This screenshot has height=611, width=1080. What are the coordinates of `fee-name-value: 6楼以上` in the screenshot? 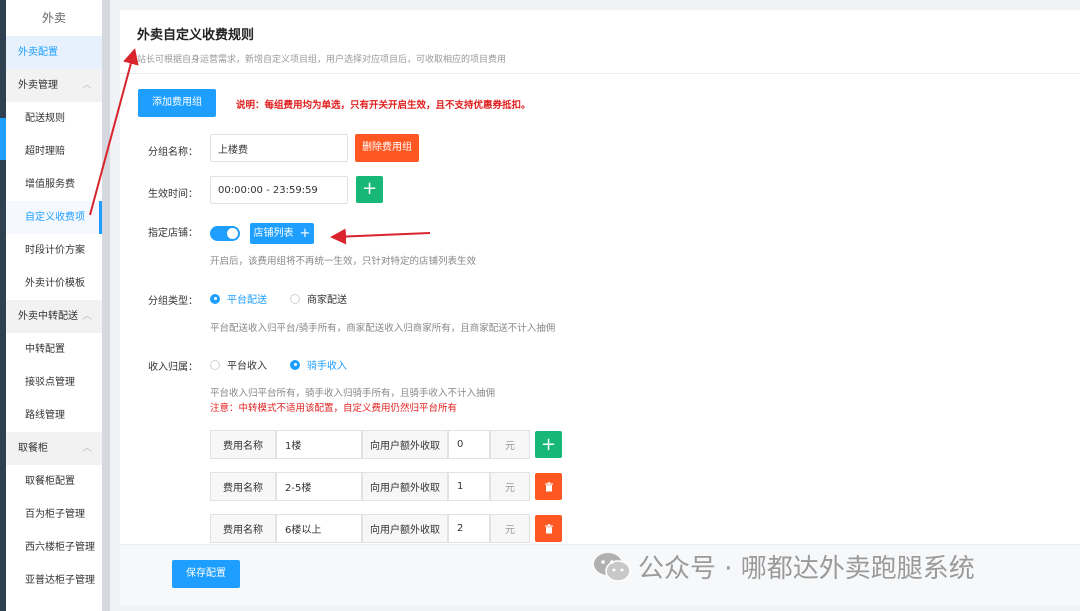 It's located at (303, 530).